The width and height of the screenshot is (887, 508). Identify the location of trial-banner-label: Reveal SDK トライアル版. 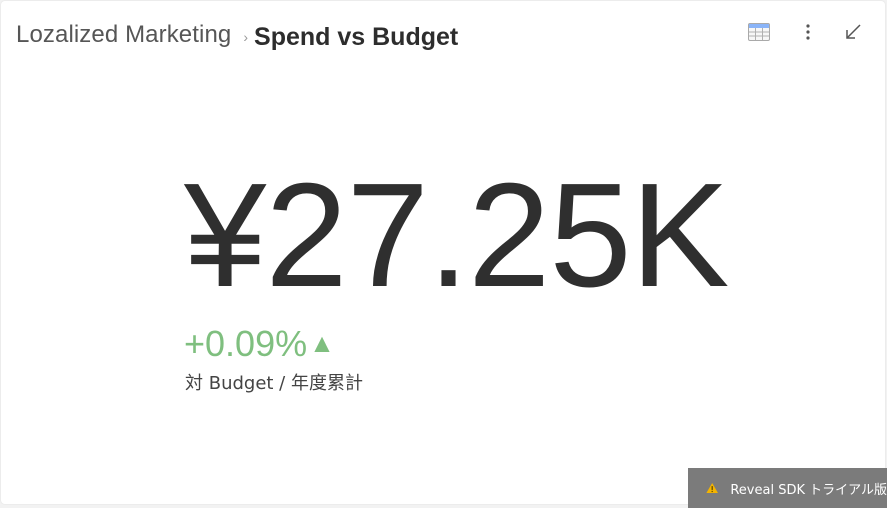
(808, 490).